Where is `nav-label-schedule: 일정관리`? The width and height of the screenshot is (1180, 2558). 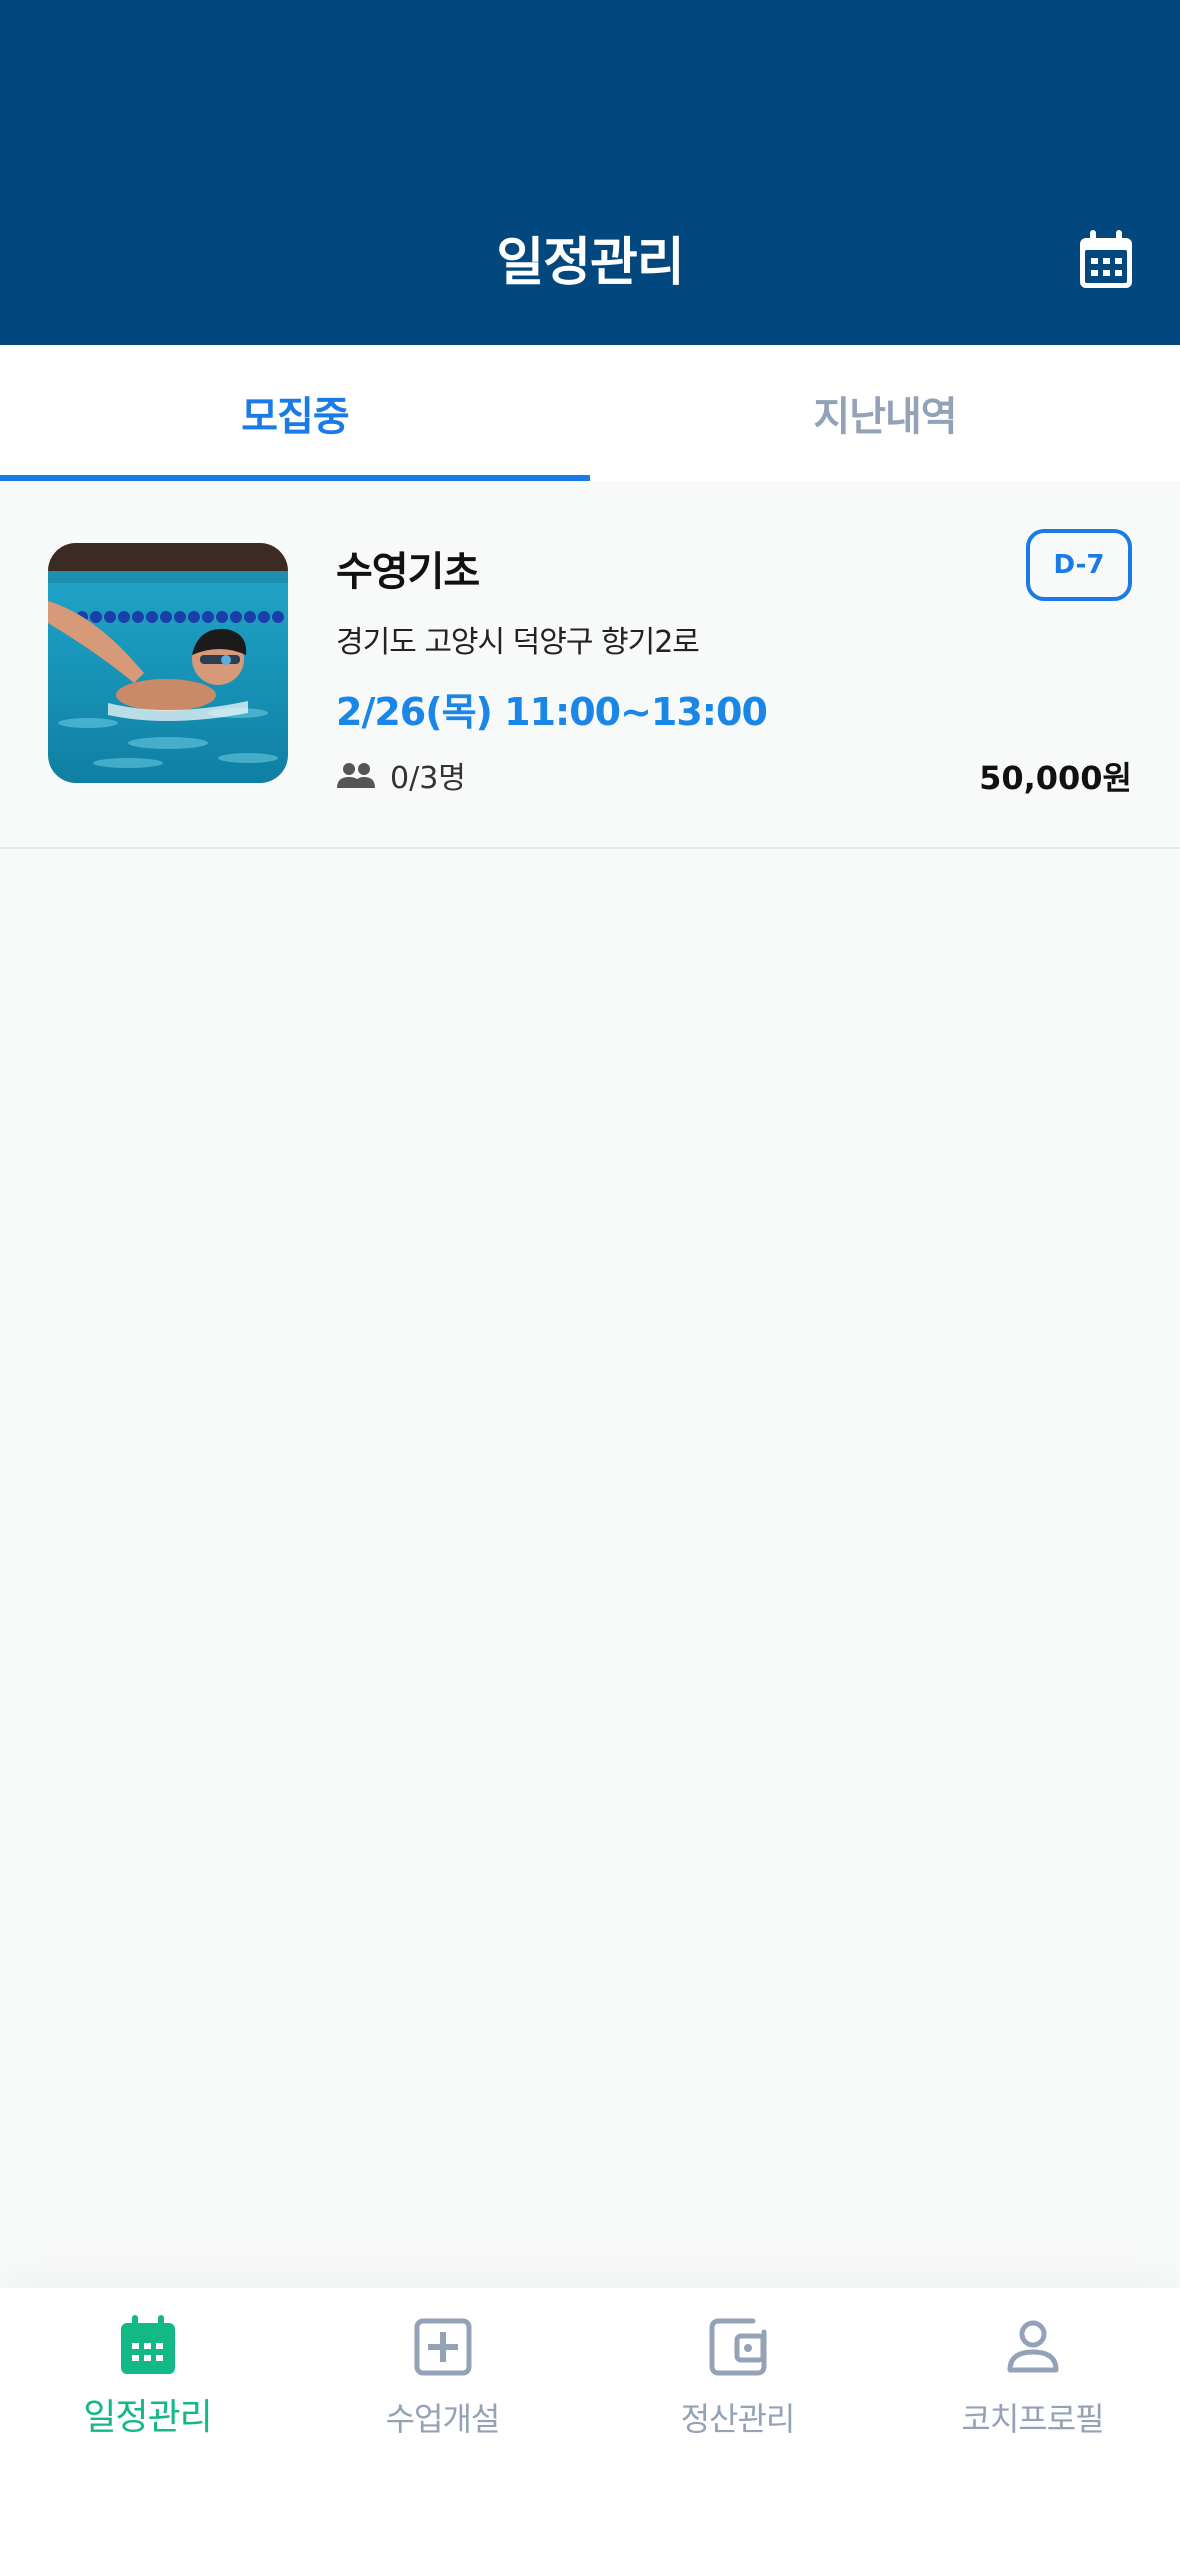
nav-label-schedule: 일정관리 is located at coordinates (147, 2417).